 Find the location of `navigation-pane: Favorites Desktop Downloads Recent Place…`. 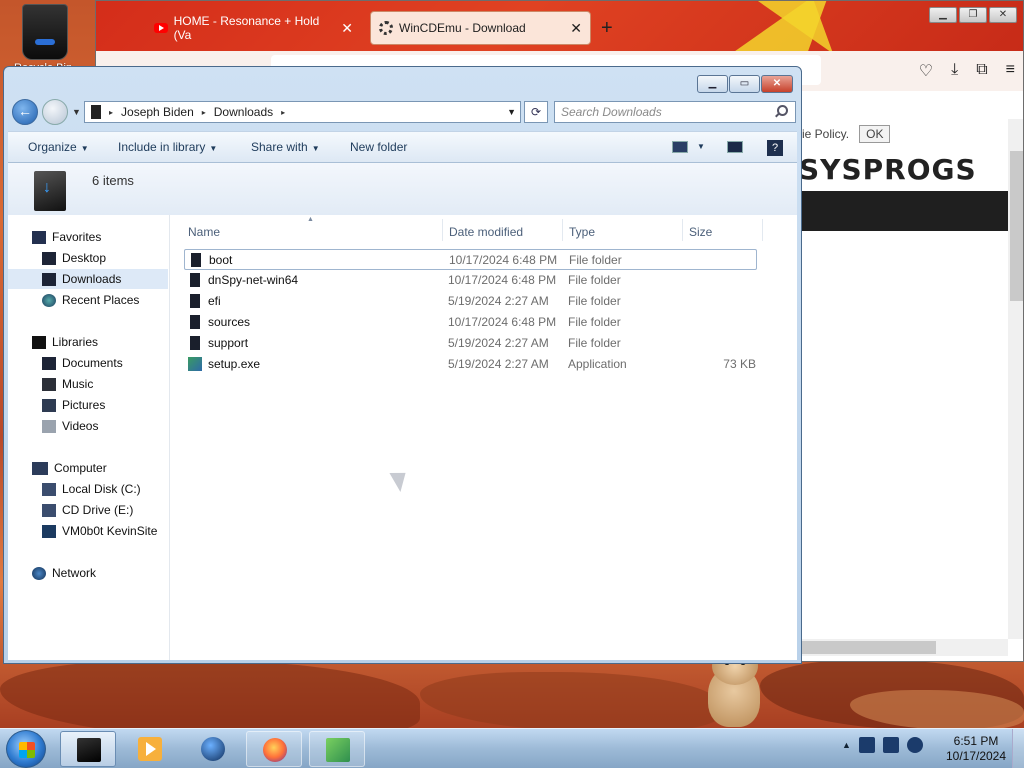

navigation-pane: Favorites Desktop Downloads Recent Place… is located at coordinates (89, 437).